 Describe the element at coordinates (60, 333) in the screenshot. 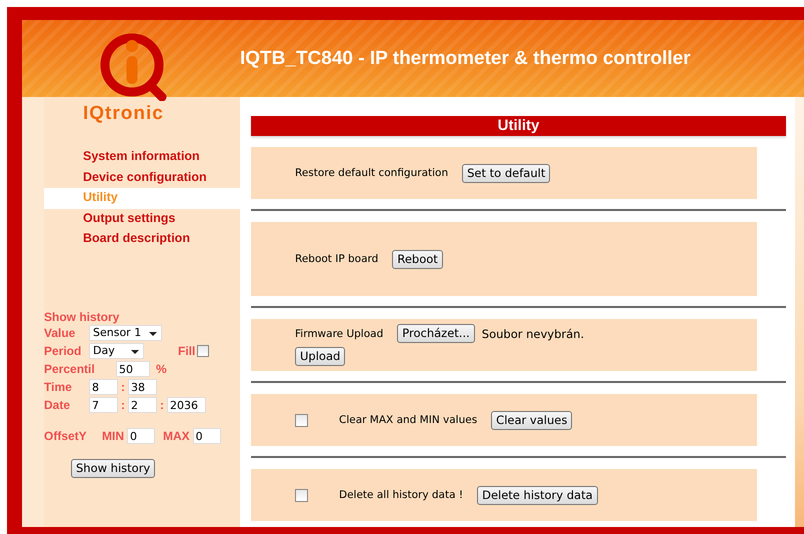

I see `value-label: Value` at that location.